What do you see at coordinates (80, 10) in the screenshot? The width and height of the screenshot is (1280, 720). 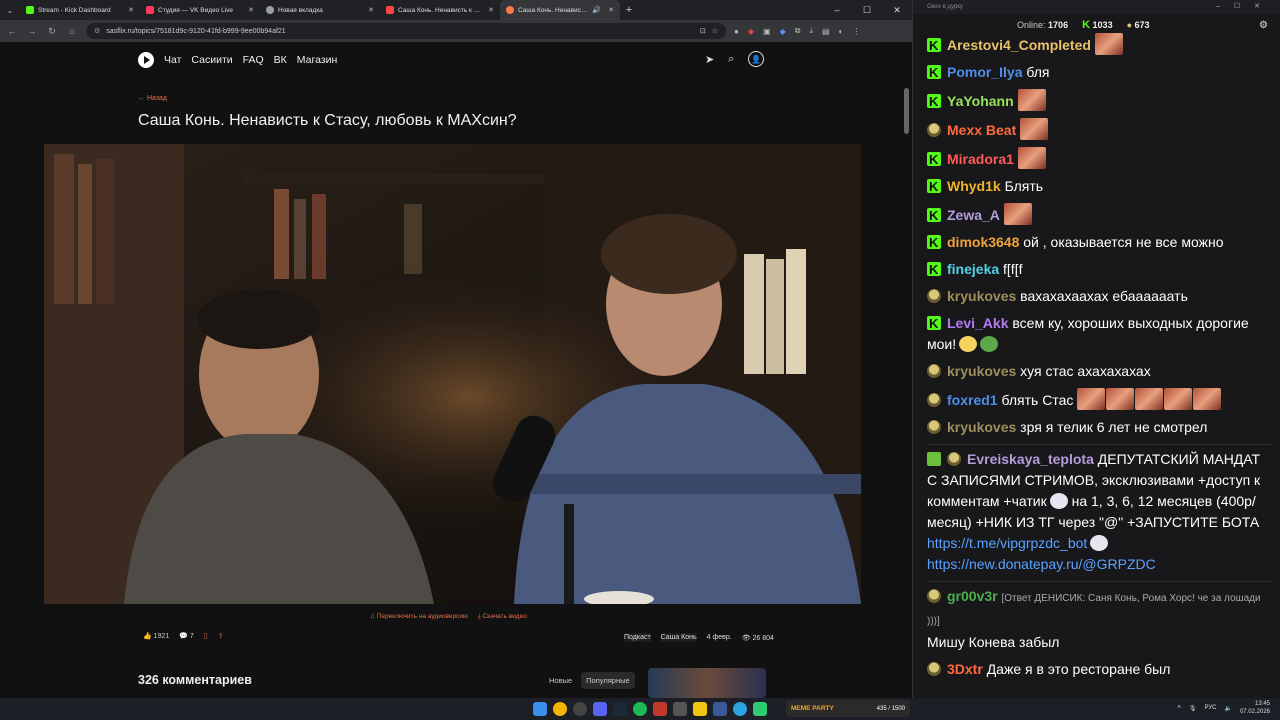 I see `tab-kick-dashboard: Stream - Kick Dashboard ✕` at bounding box center [80, 10].